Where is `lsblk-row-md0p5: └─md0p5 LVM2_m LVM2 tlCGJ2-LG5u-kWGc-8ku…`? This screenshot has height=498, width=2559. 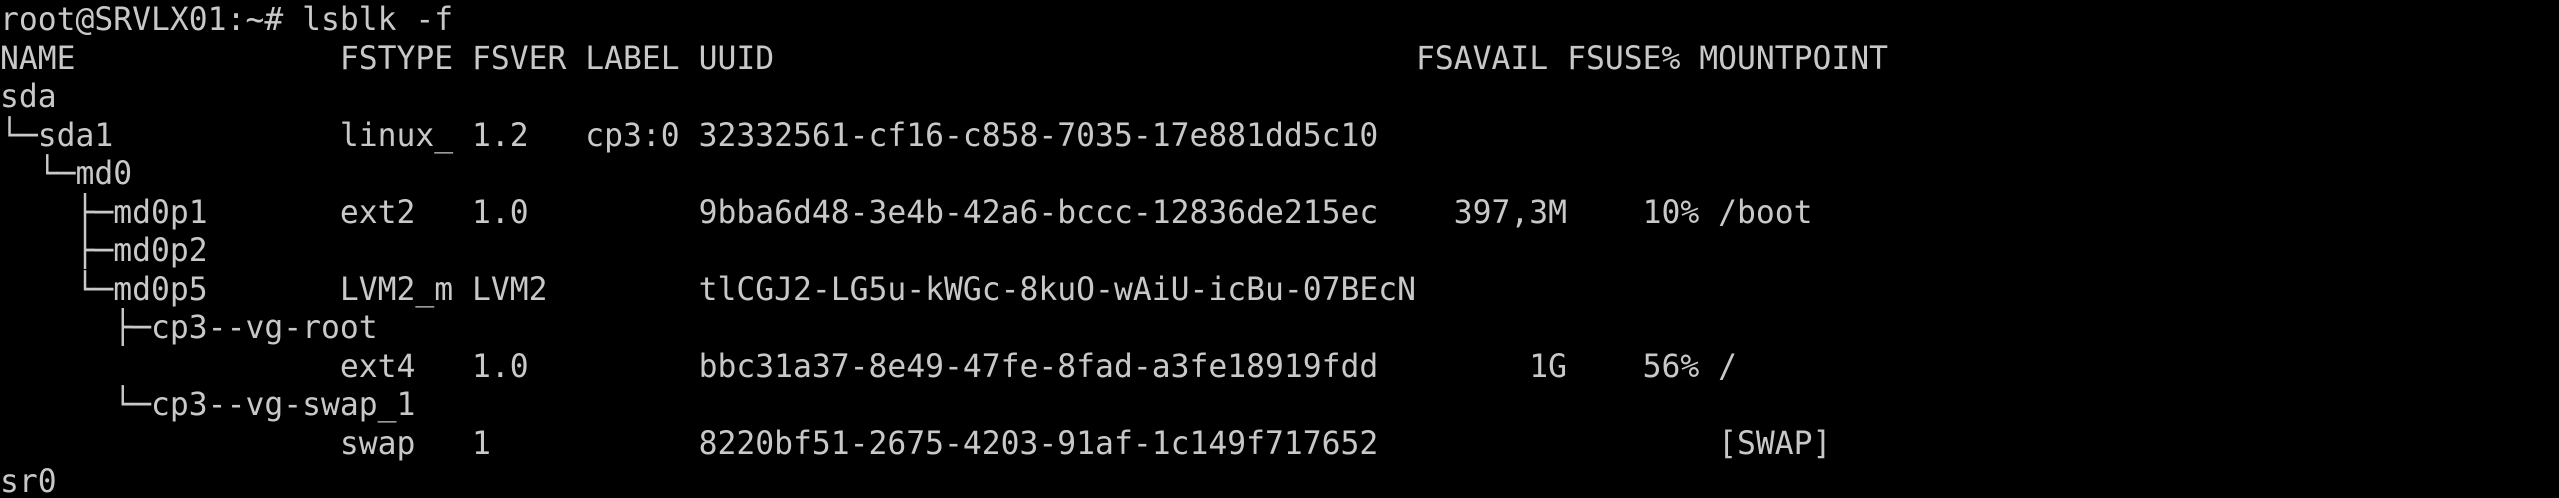
lsblk-row-md0p5: └─md0p5 LVM2_m LVM2 tlCGJ2-LG5u-kWGc-8ku… is located at coordinates (708, 289).